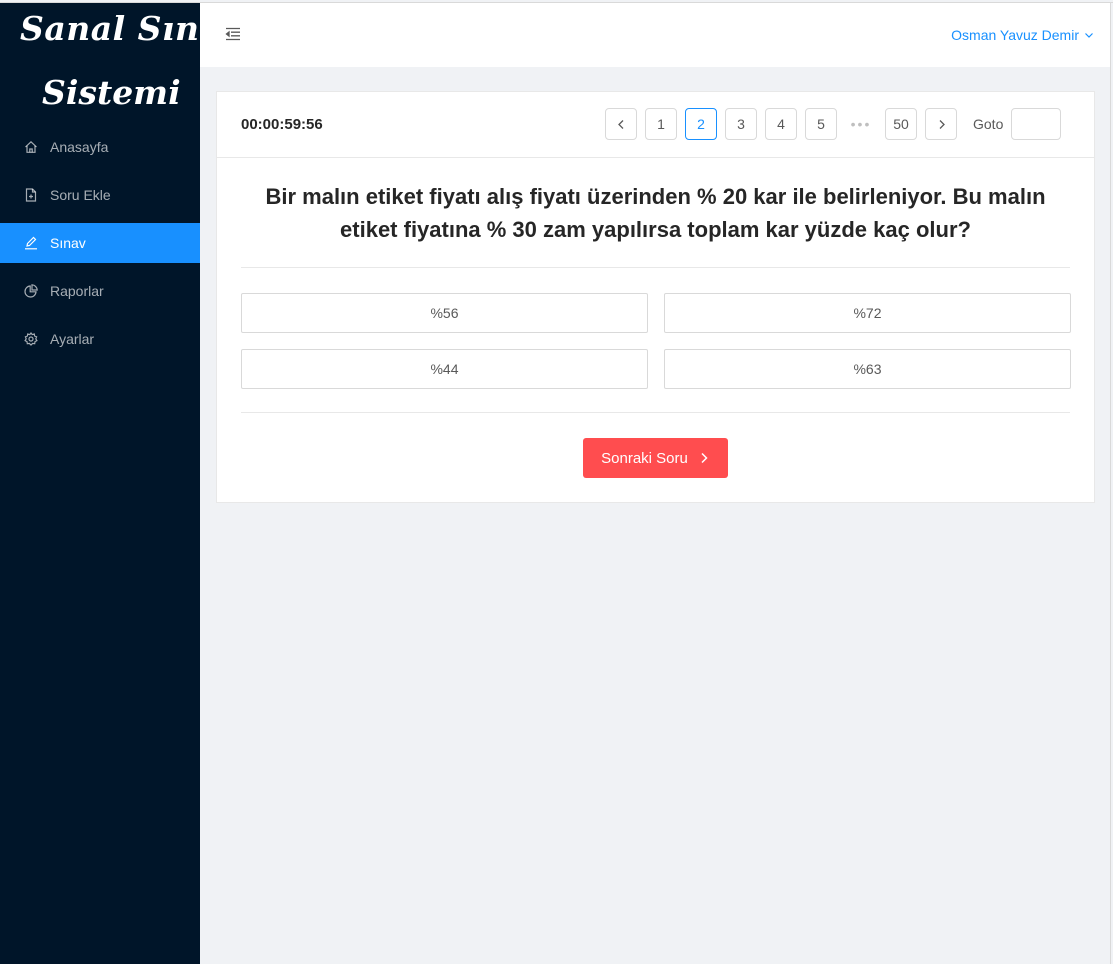 The width and height of the screenshot is (1113, 964). What do you see at coordinates (655, 267) in the screenshot?
I see `question-divider` at bounding box center [655, 267].